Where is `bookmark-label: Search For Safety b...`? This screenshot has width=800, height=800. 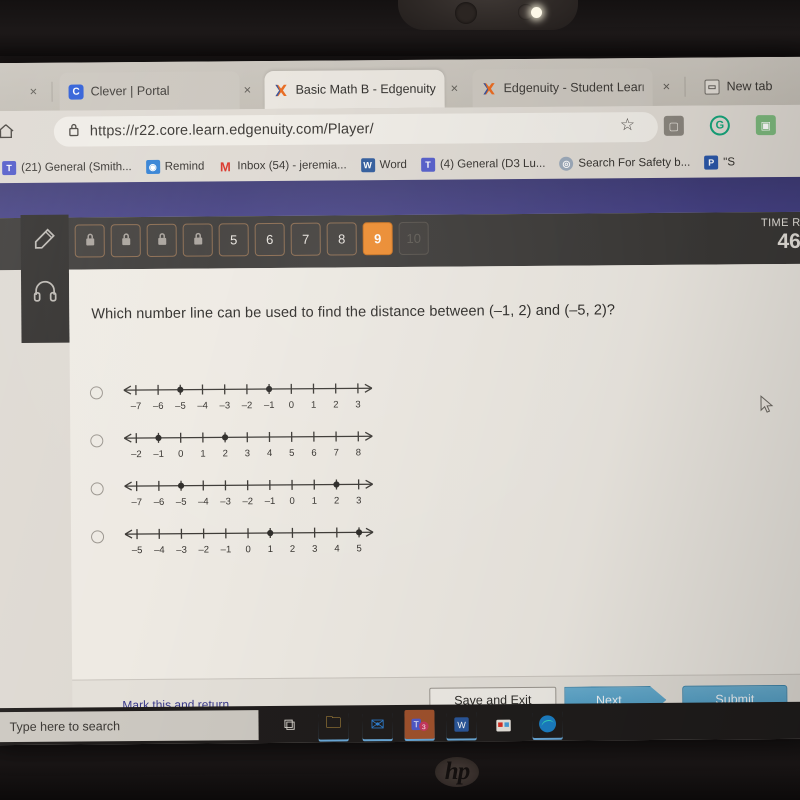
bookmark-label: Search For Safety b... is located at coordinates (634, 163).